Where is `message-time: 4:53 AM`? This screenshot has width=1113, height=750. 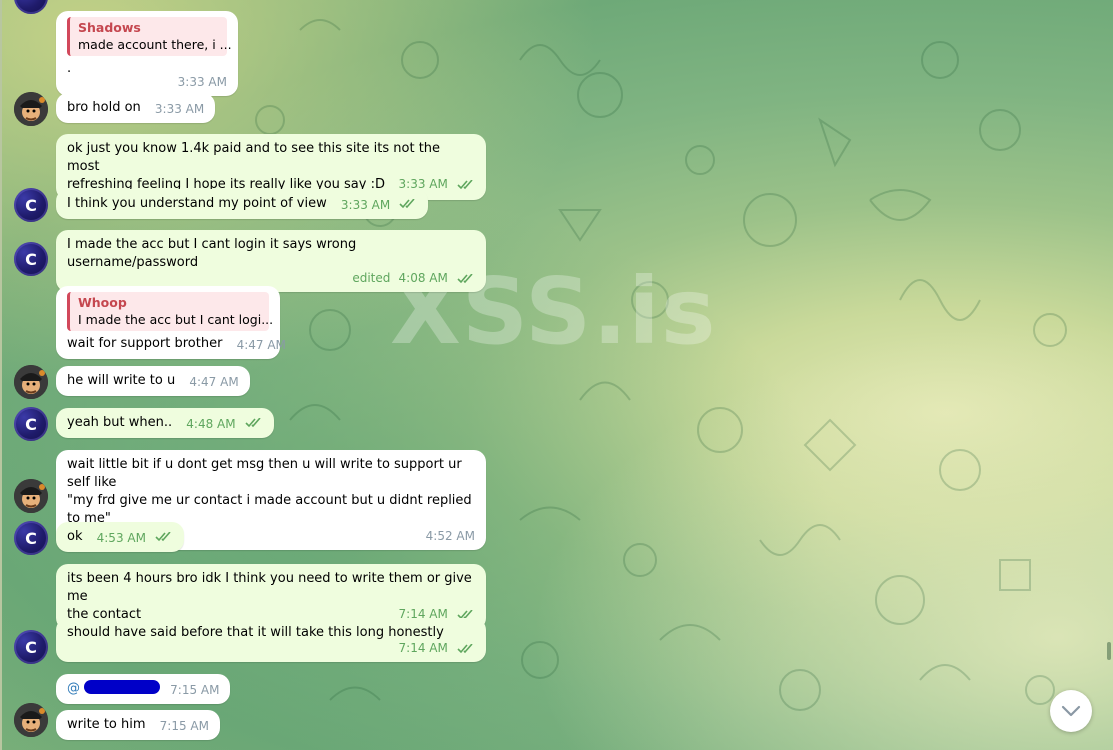 message-time: 4:53 AM is located at coordinates (121, 538).